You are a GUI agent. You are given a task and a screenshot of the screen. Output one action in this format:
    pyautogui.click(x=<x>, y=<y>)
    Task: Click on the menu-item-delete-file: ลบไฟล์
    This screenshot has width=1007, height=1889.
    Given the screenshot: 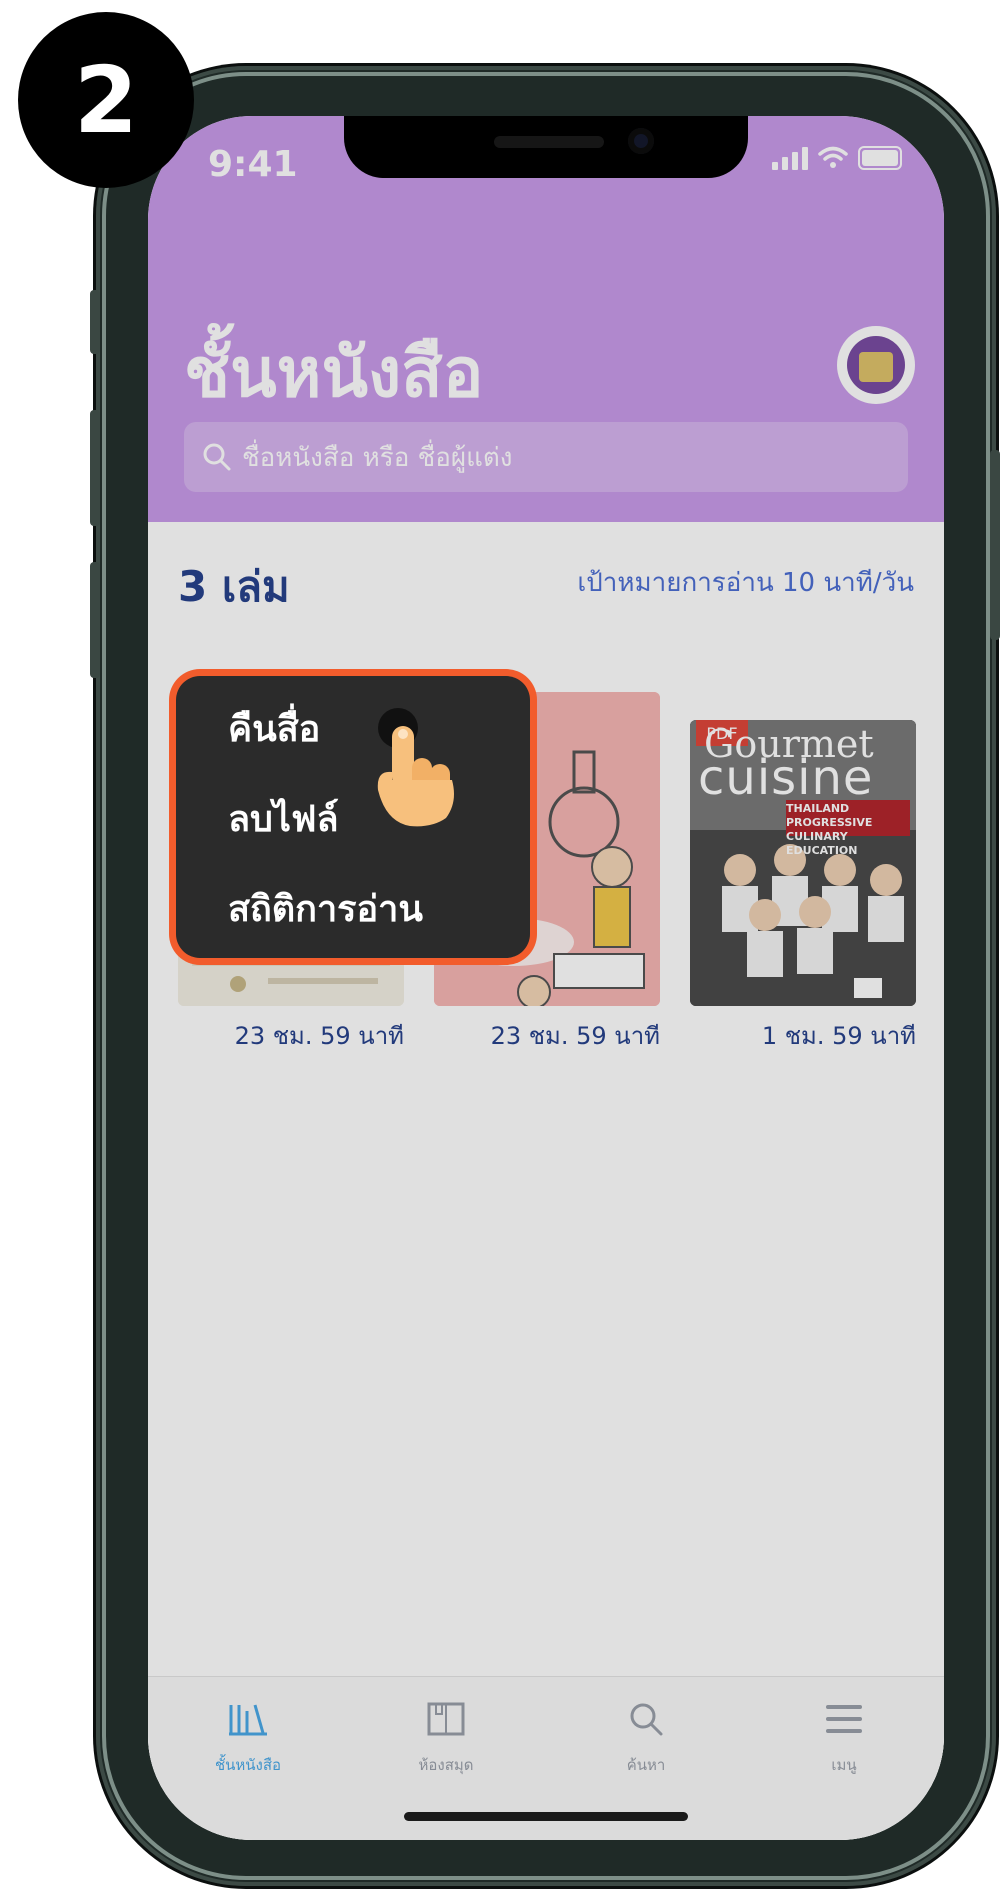 What is the action you would take?
    pyautogui.click(x=283, y=818)
    